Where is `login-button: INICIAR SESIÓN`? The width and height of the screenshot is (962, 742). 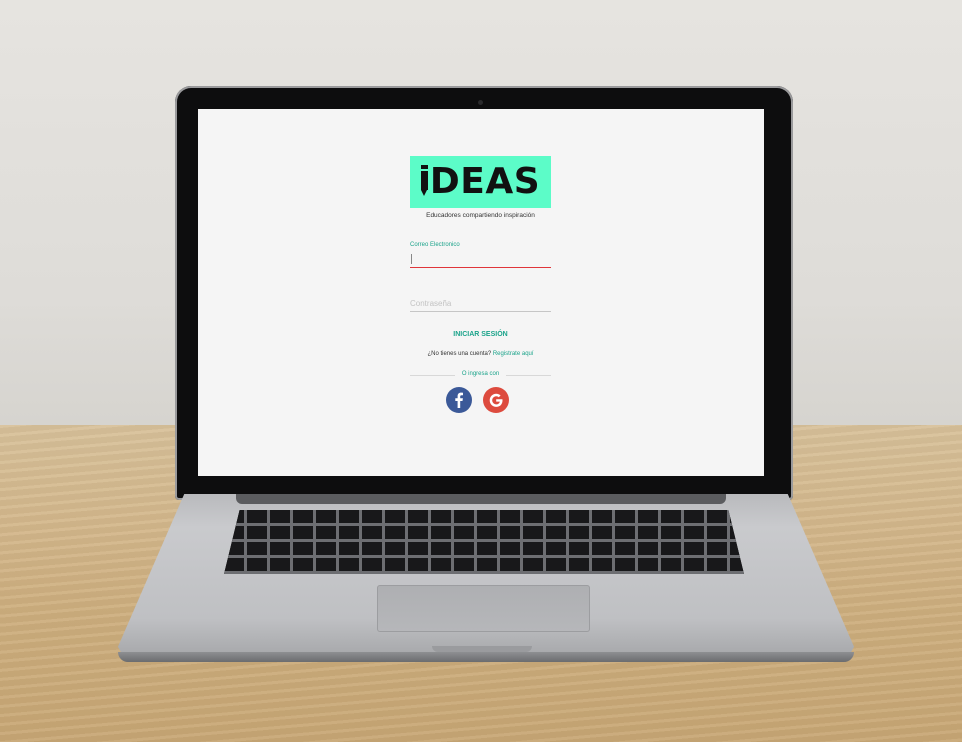 login-button: INICIAR SESIÓN is located at coordinates (480, 334).